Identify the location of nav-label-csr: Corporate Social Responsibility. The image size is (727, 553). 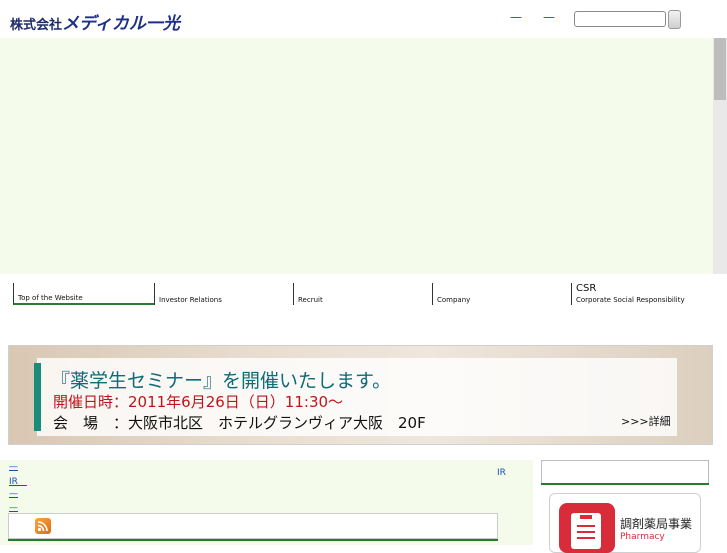
(630, 300).